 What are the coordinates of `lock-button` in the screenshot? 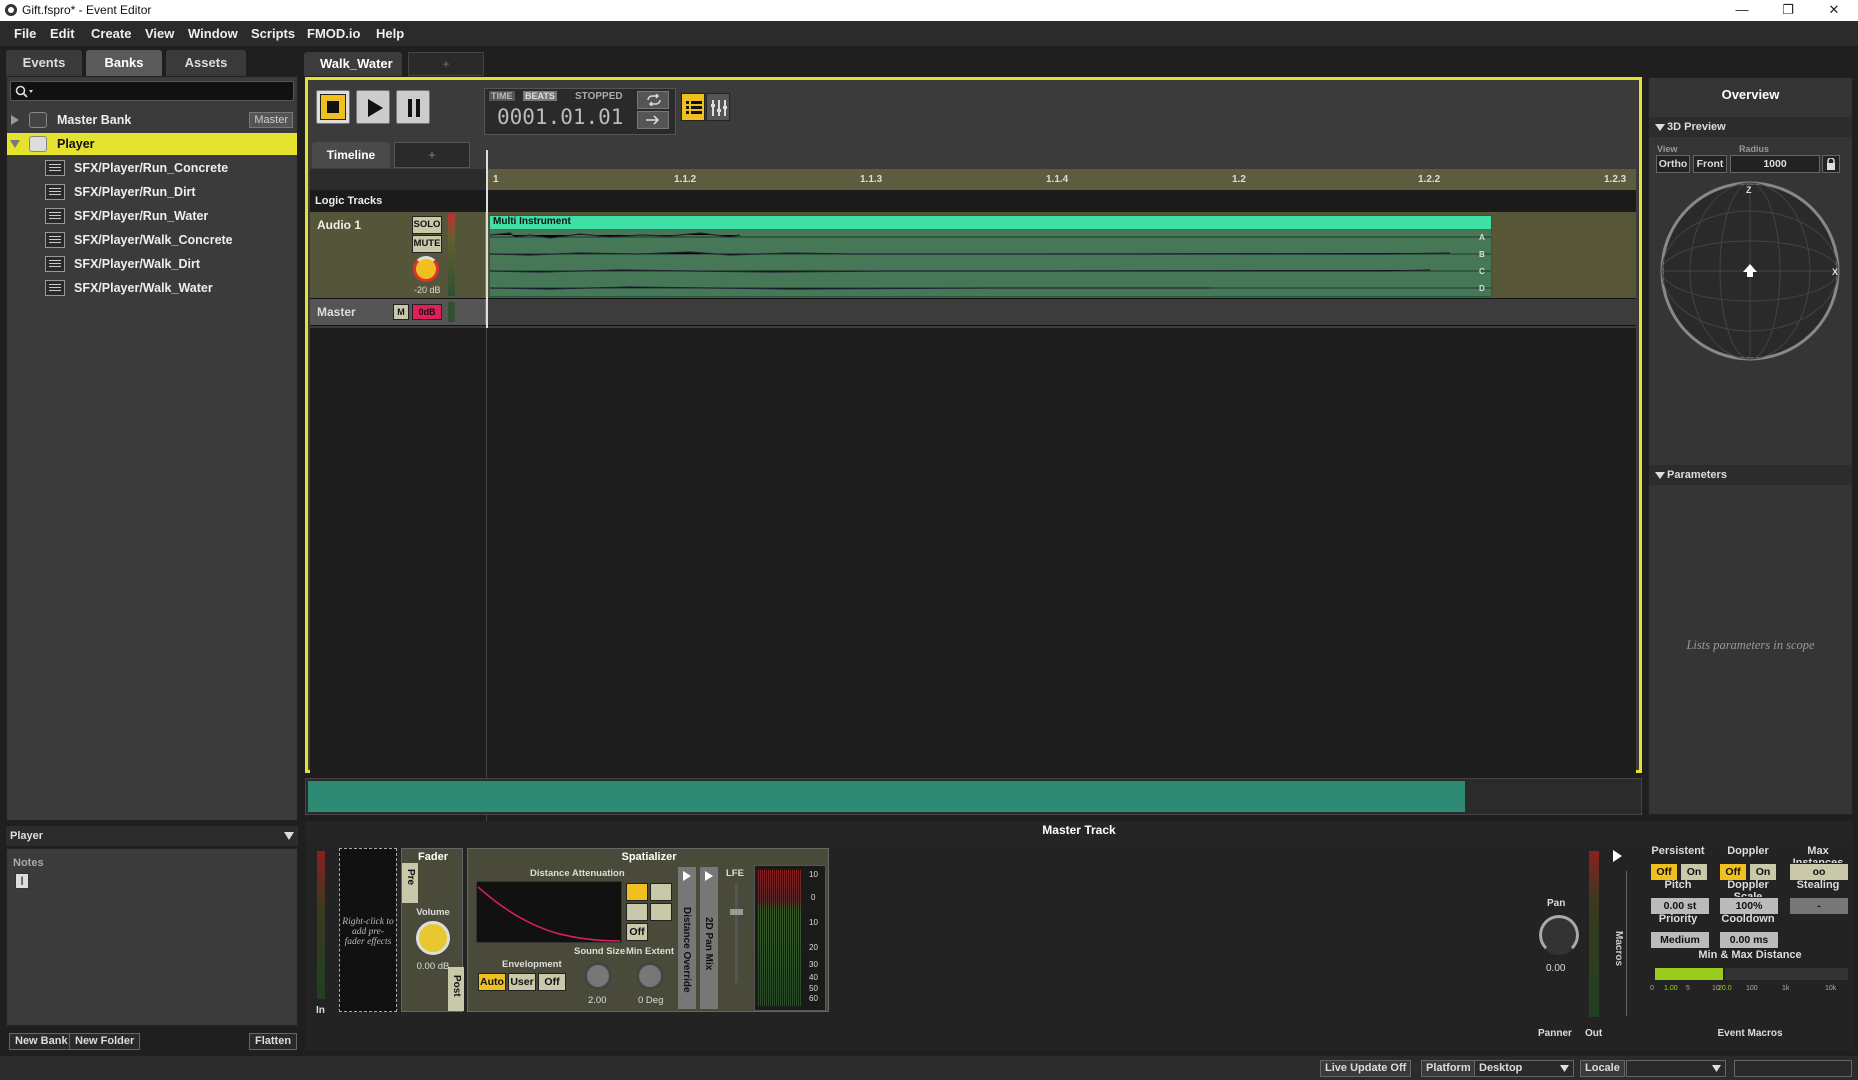 It's located at (1831, 164).